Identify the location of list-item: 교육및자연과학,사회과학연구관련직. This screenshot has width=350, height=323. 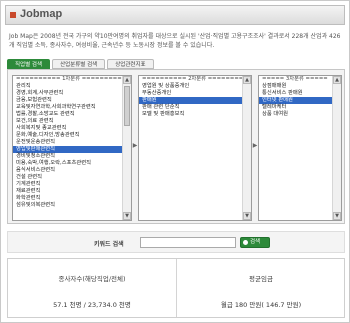
(67, 107).